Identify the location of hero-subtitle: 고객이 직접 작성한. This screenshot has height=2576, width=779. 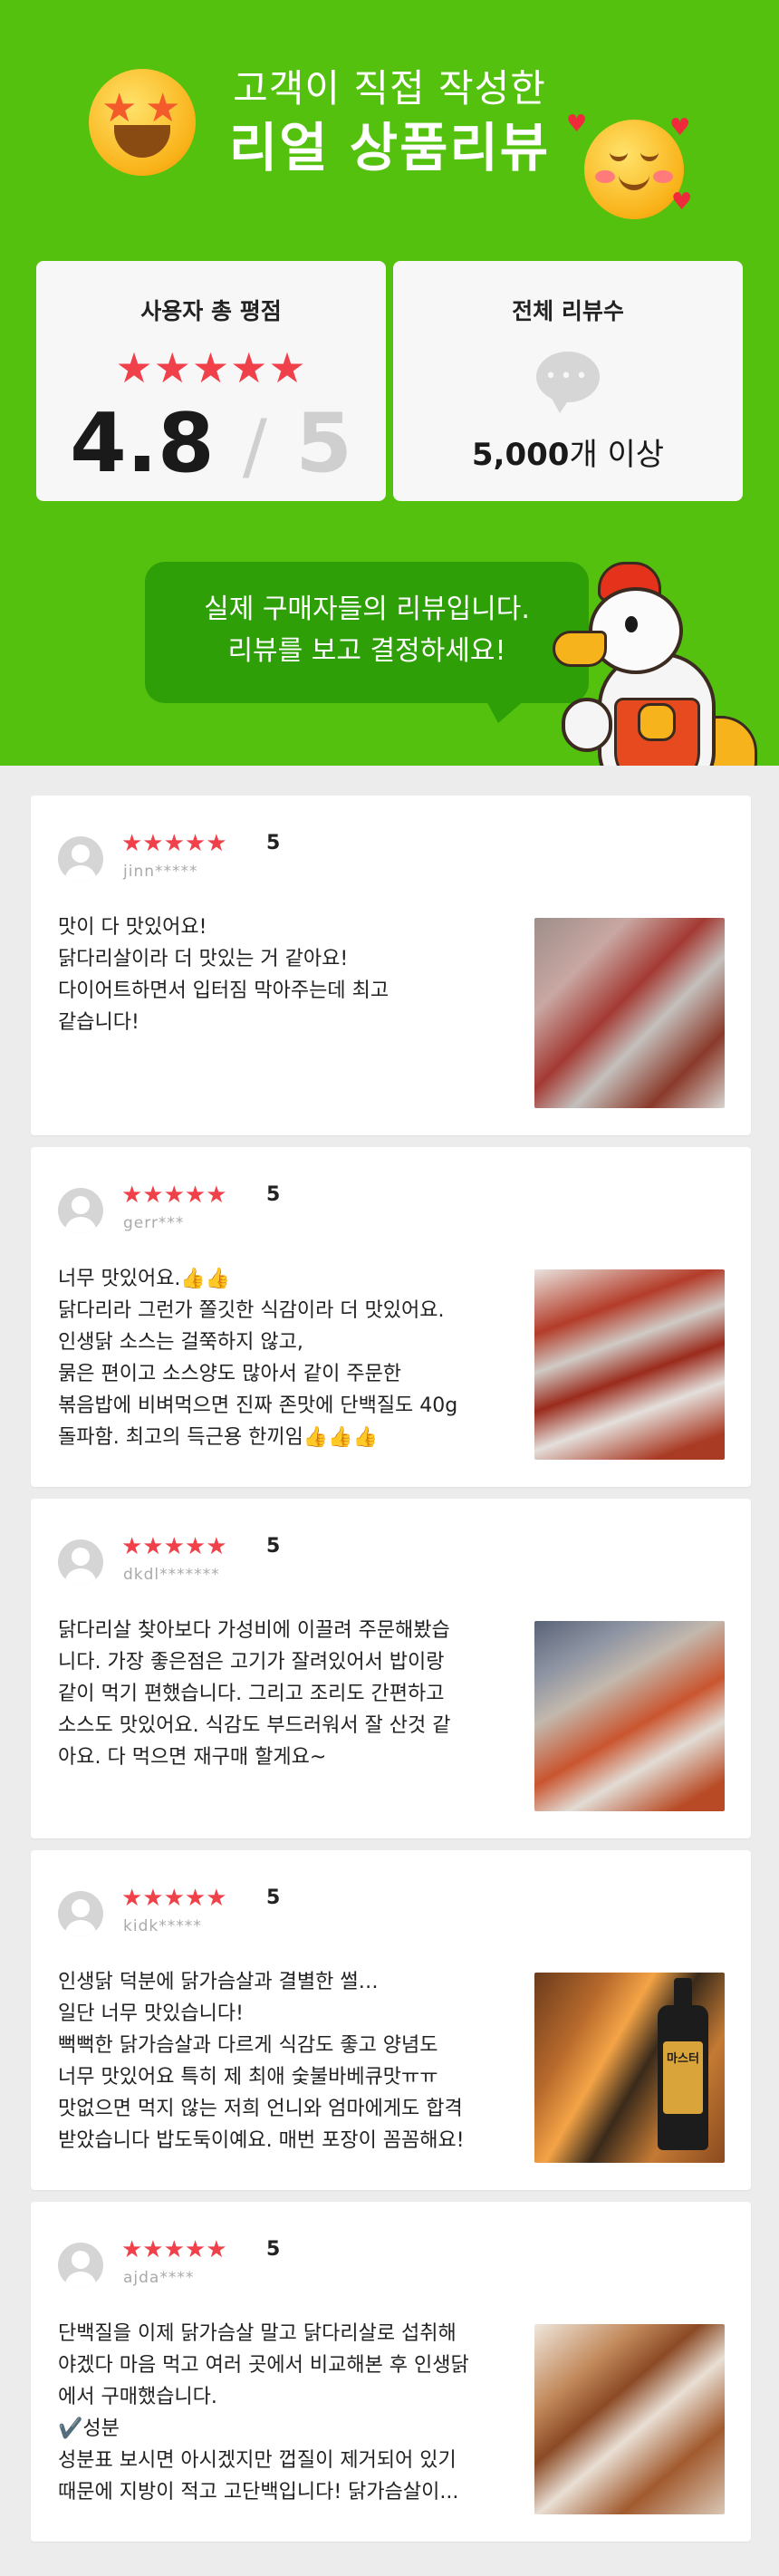
(389, 88).